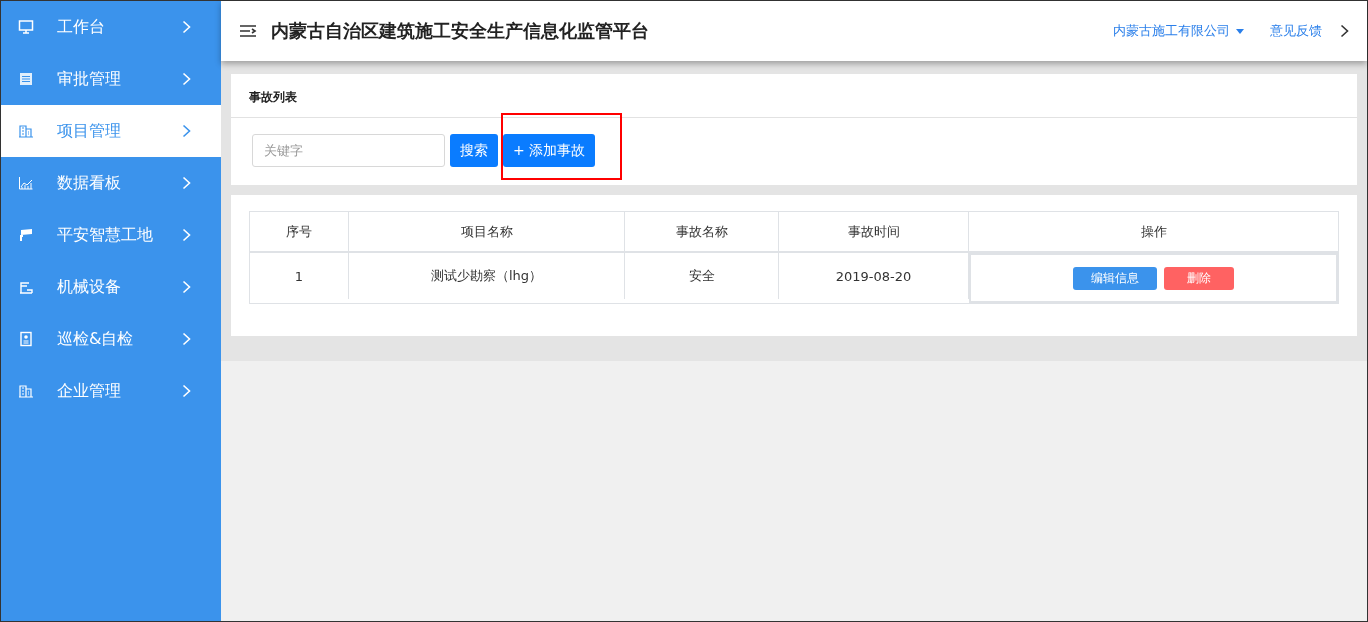 The height and width of the screenshot is (622, 1368). What do you see at coordinates (702, 276) in the screenshot?
I see `table-cell: 安全` at bounding box center [702, 276].